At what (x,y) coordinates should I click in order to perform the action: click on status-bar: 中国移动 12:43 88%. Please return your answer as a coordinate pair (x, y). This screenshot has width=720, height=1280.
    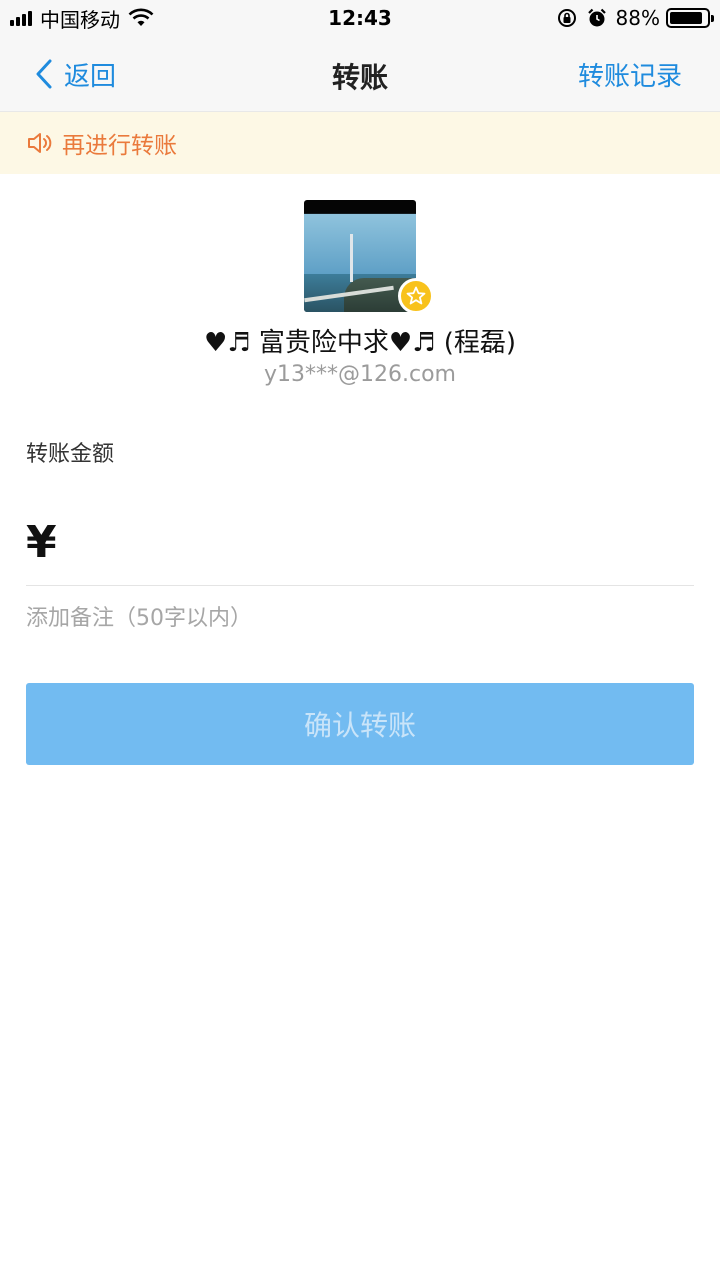
    Looking at the image, I should click on (360, 18).